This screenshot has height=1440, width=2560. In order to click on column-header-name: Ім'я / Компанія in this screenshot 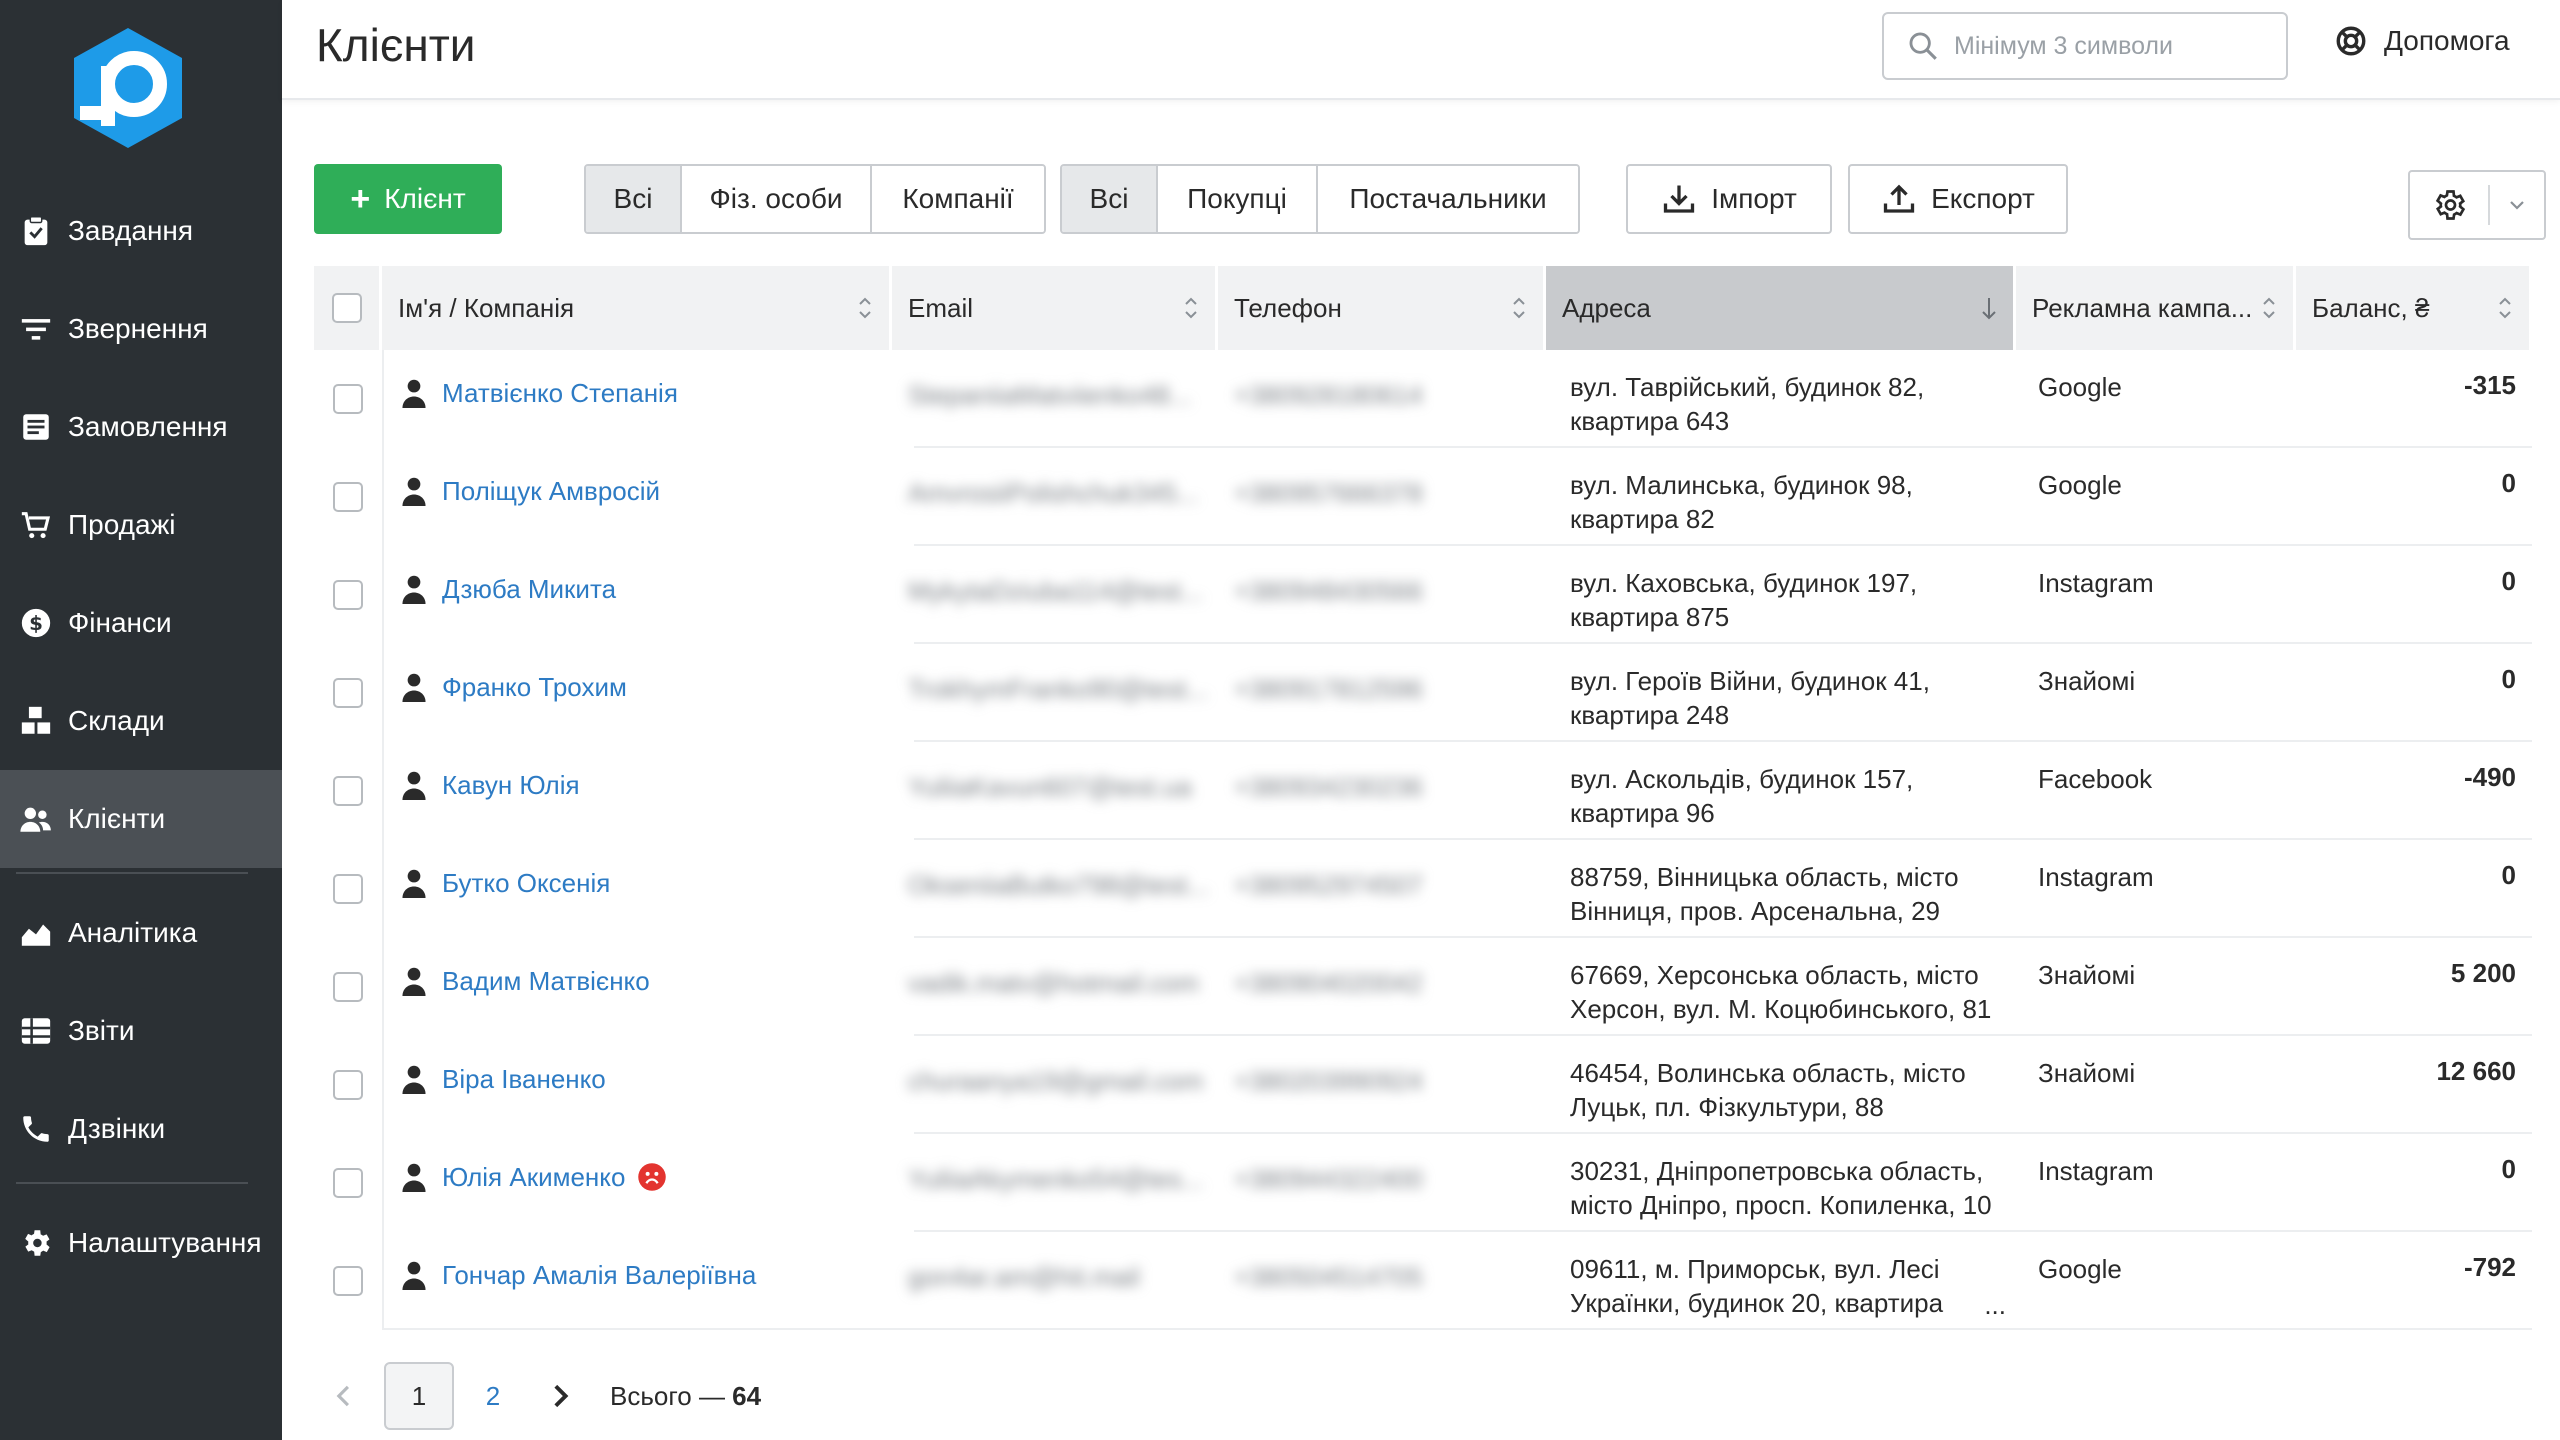, I will do `click(637, 308)`.